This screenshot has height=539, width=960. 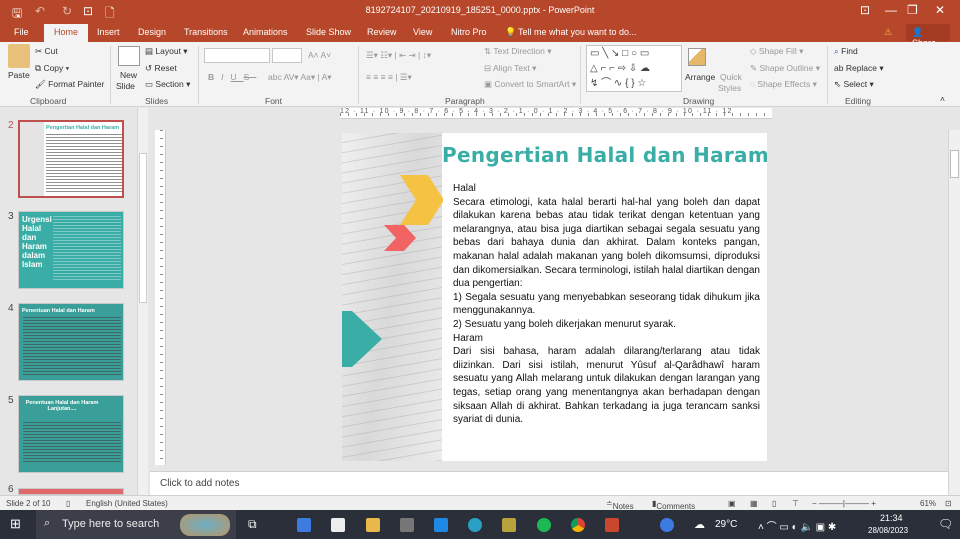 I want to click on cut-button: ✂ Cut, so click(x=46, y=51).